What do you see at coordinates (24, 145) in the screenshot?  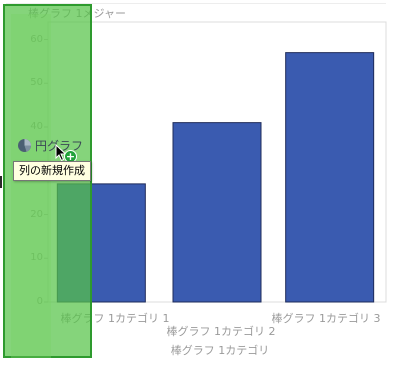 I see `pie-chart-icon` at bounding box center [24, 145].